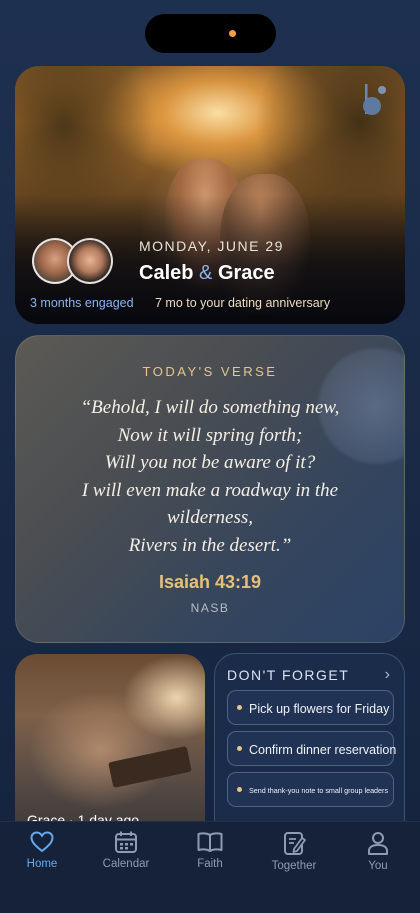  What do you see at coordinates (210, 842) in the screenshot?
I see `book-icon` at bounding box center [210, 842].